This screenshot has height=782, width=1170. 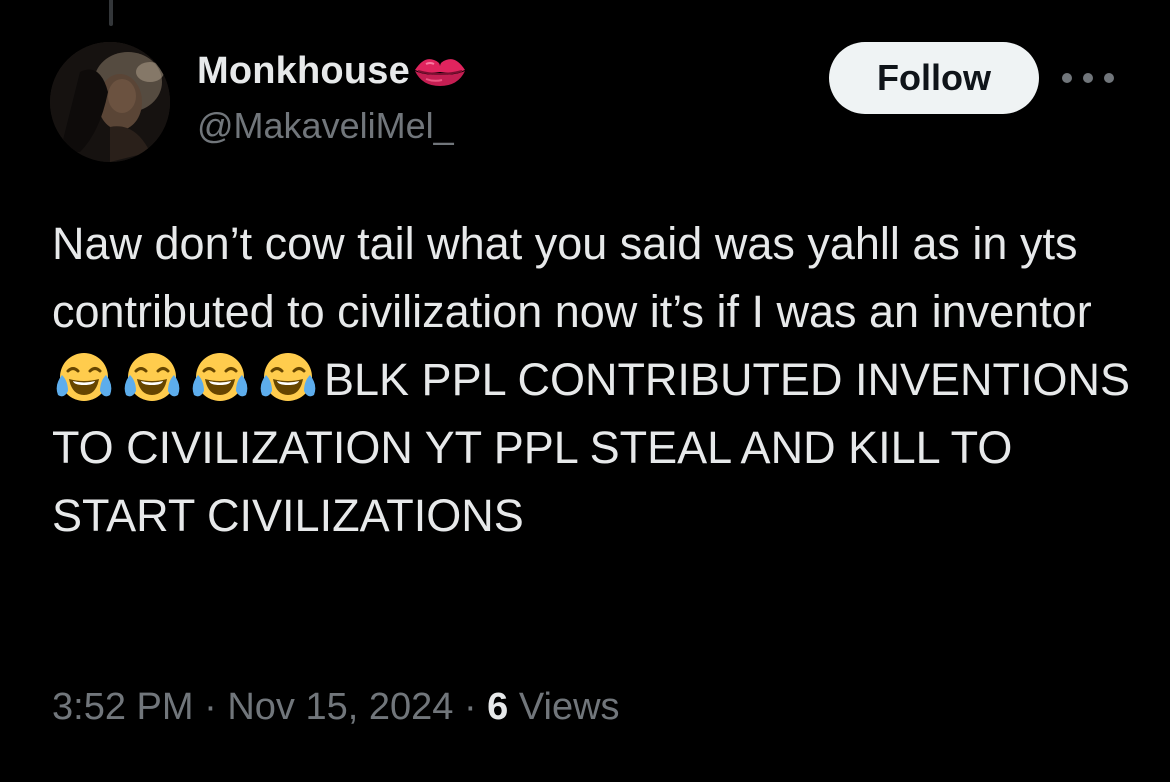 I want to click on emoji-group, so click(x=188, y=379).